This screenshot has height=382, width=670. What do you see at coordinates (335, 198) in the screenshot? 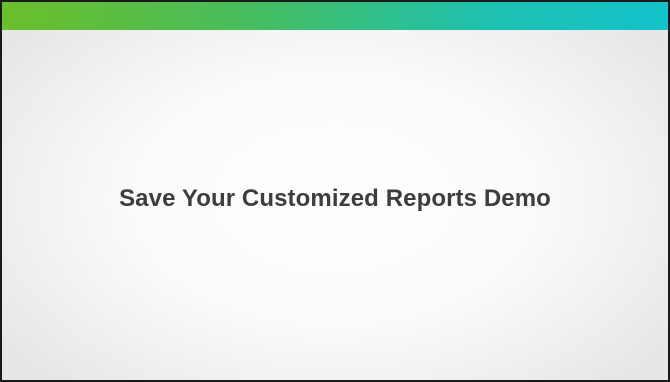
I see `slide-title: Save Your Customized Reports Demo` at bounding box center [335, 198].